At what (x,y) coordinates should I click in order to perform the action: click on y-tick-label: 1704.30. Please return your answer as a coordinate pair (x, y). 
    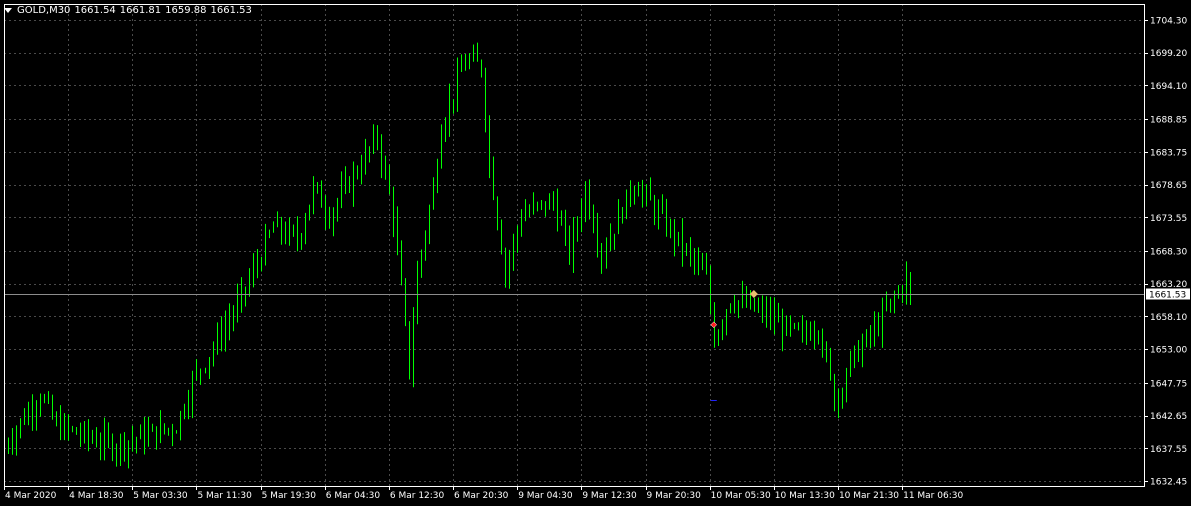
    Looking at the image, I should click on (1168, 22).